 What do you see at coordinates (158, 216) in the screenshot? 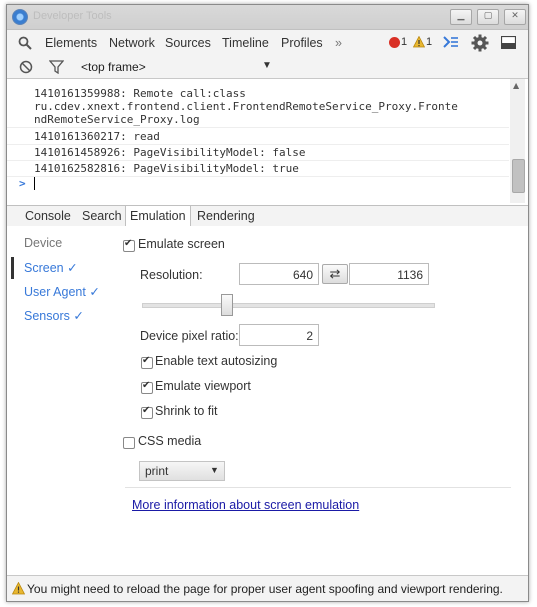
I see `drawer-tab-emulation: Emulation` at bounding box center [158, 216].